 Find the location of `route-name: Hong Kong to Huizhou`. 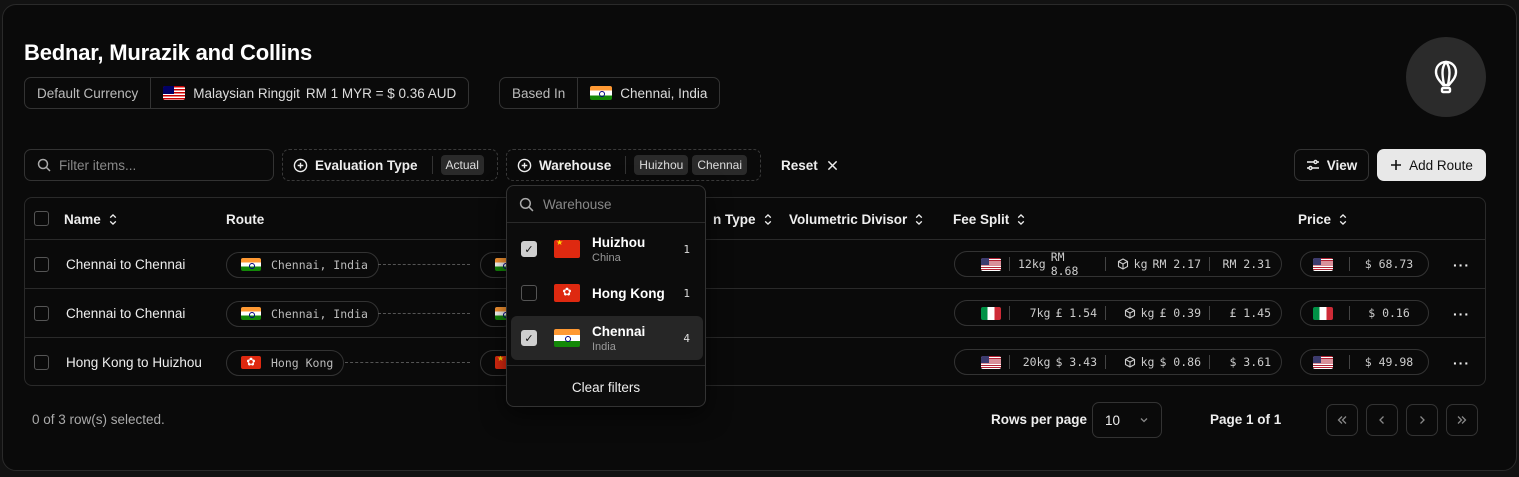

route-name: Hong Kong to Huizhou is located at coordinates (134, 362).